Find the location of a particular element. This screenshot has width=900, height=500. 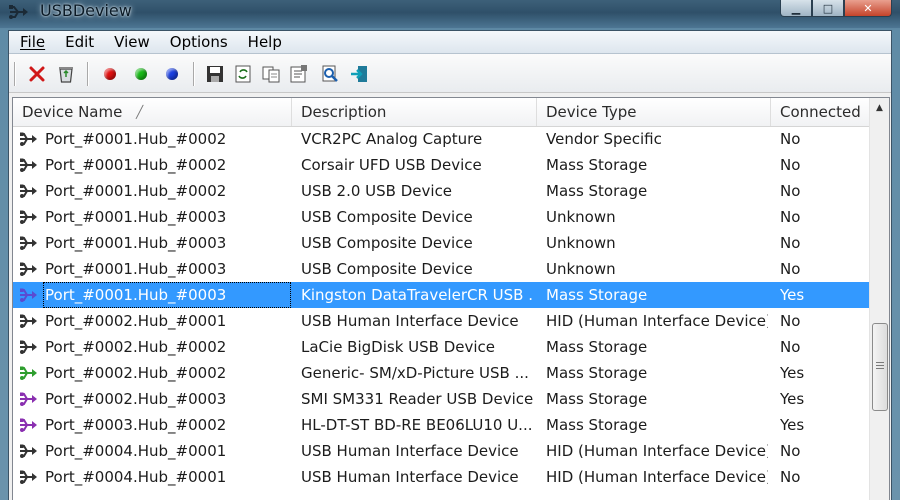

exit-button is located at coordinates (359, 74).